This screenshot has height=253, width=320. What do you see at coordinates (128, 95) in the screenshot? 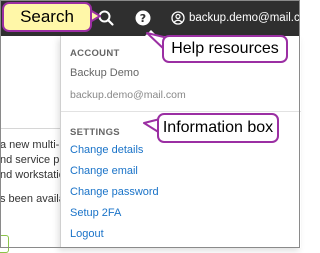
I see `account-email: backup.demo@mail.com` at bounding box center [128, 95].